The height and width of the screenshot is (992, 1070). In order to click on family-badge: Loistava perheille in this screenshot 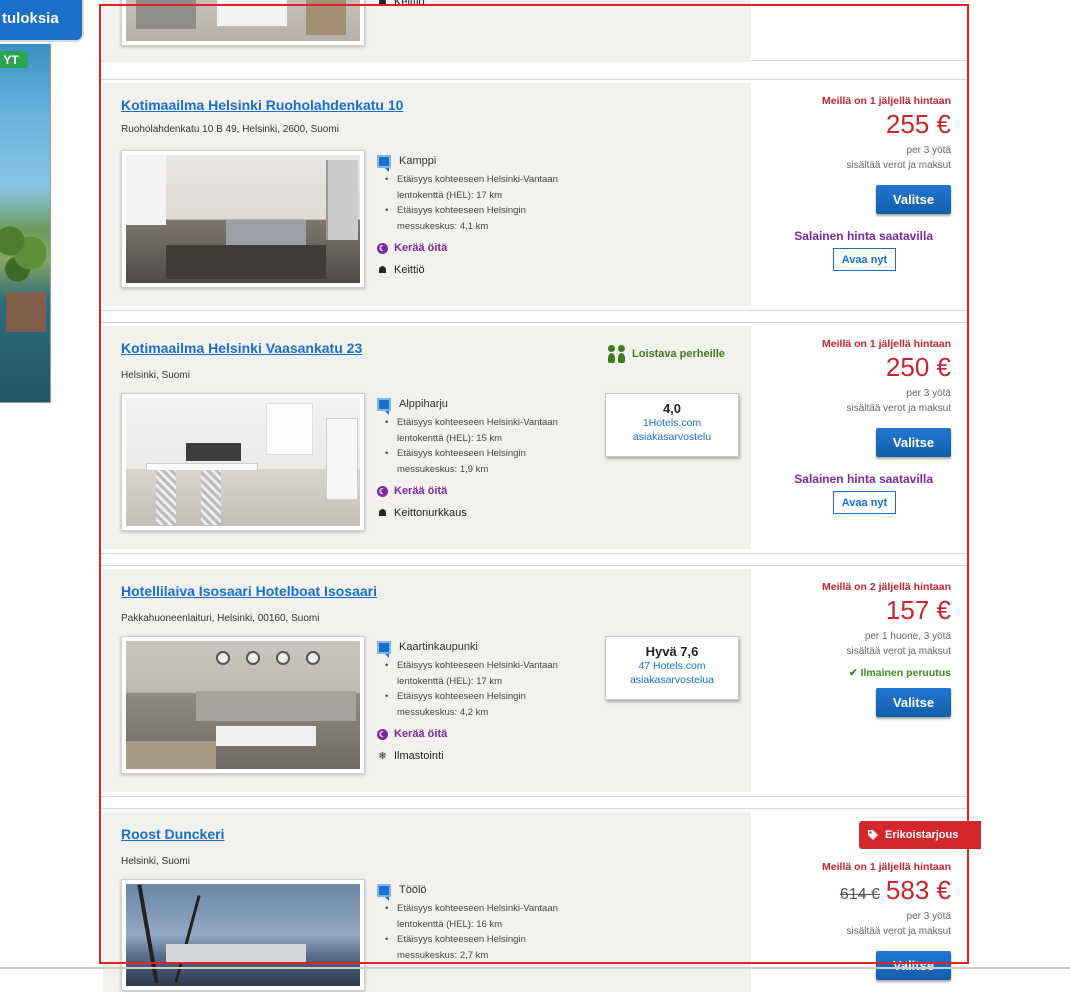, I will do `click(666, 354)`.